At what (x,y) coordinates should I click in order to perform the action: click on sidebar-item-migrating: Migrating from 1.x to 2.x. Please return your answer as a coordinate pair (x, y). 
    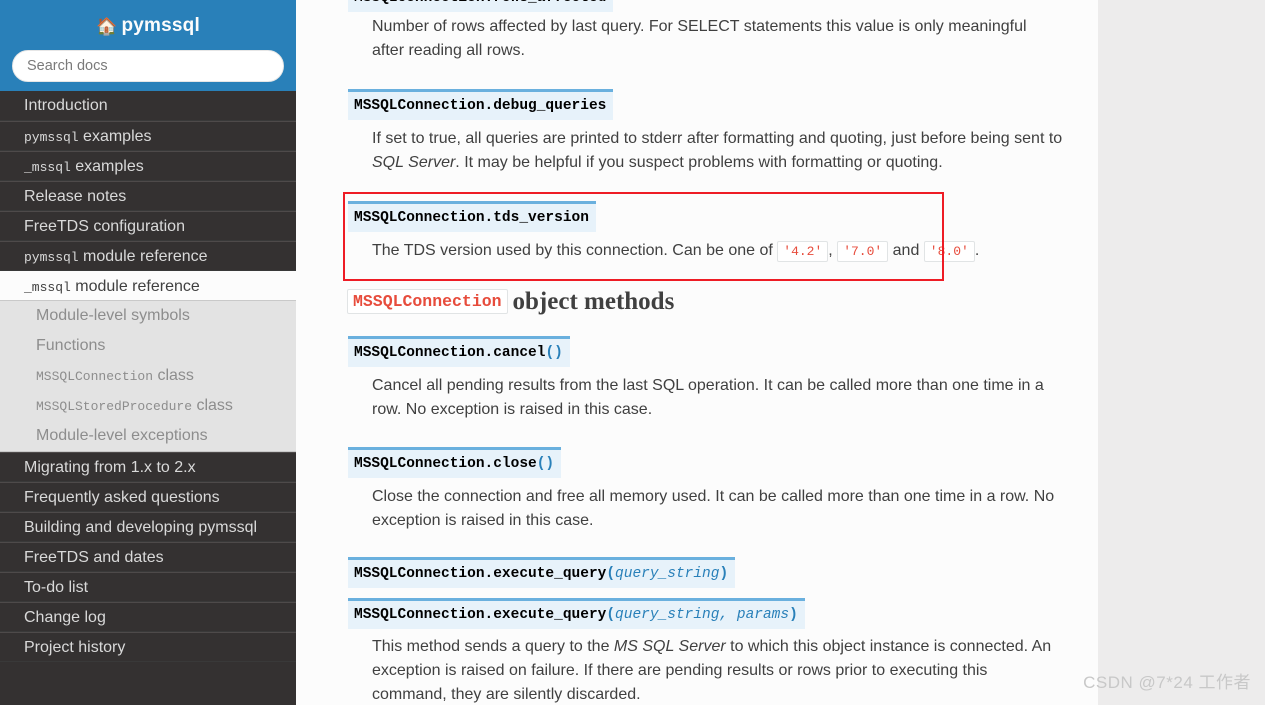
    Looking at the image, I should click on (148, 467).